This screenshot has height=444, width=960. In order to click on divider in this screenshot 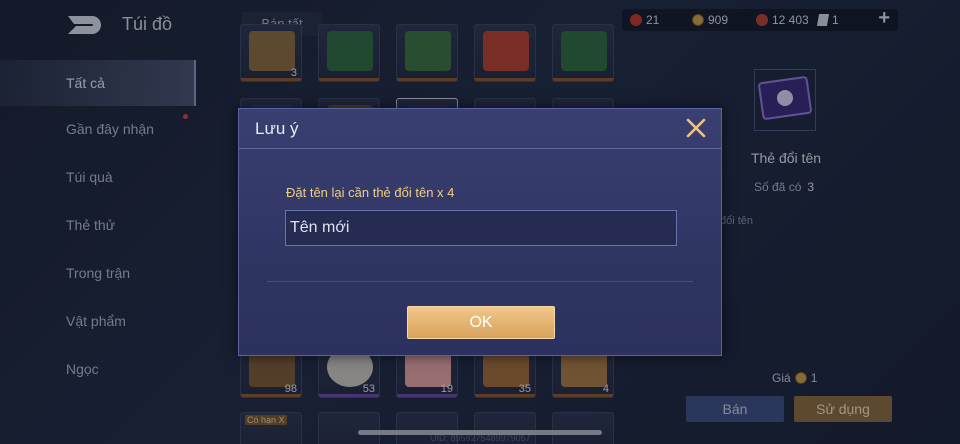, I will do `click(480, 281)`.